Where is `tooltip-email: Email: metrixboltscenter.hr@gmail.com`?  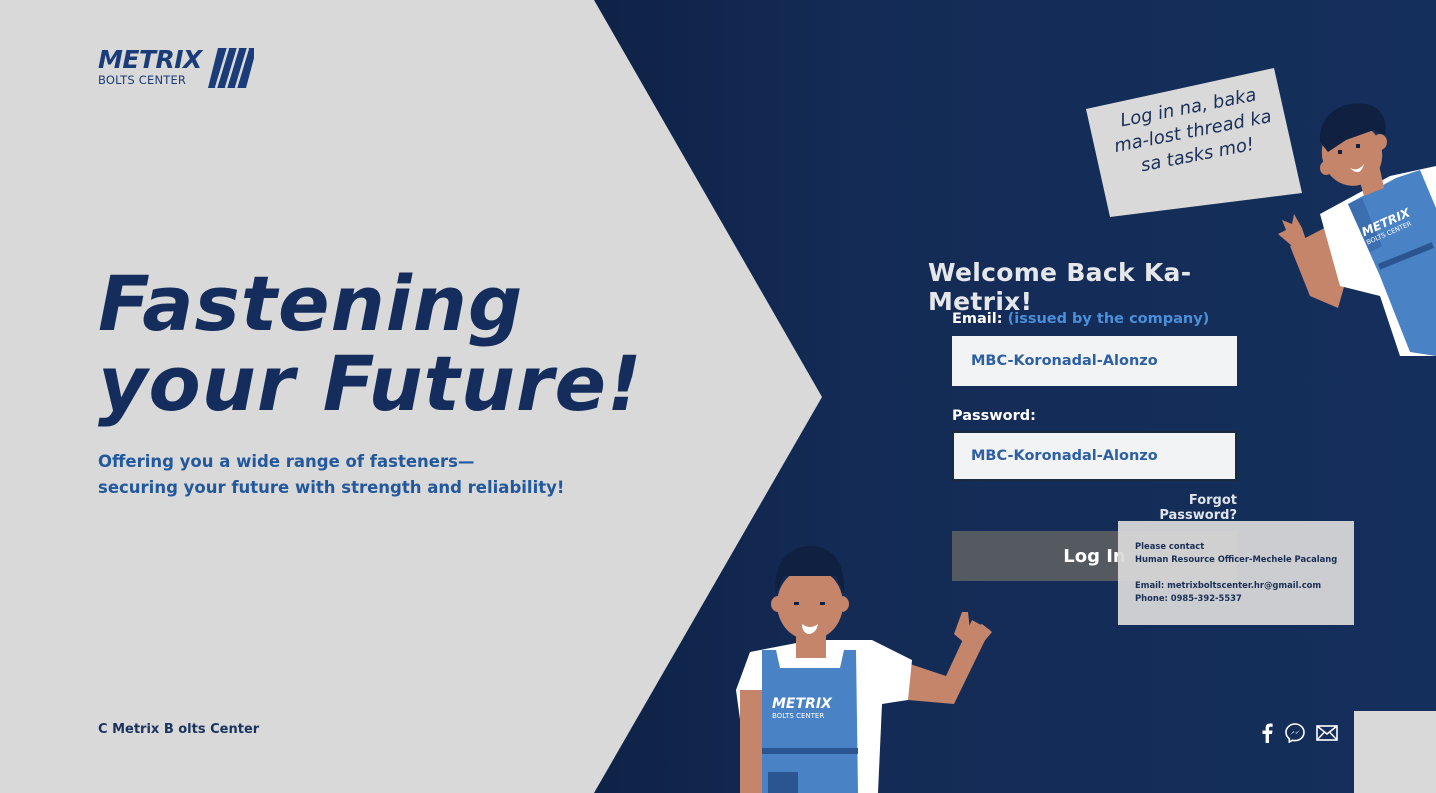
tooltip-email: Email: metrixboltscenter.hr@gmail.com is located at coordinates (1228, 585).